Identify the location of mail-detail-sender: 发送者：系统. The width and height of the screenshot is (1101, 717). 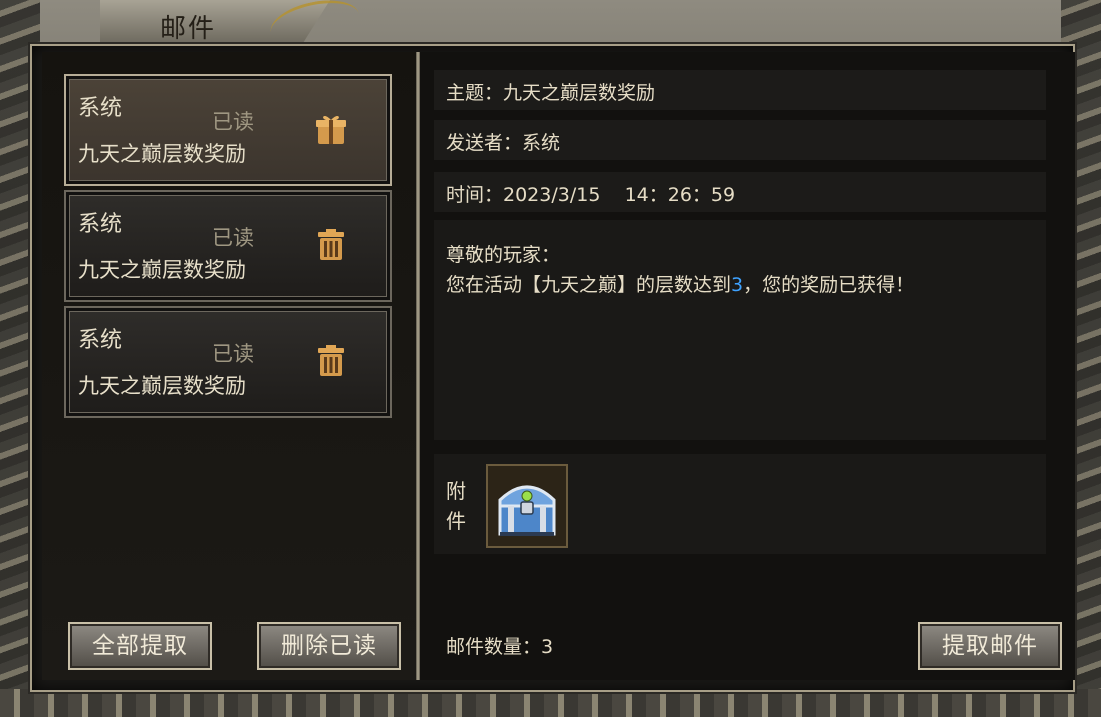
(503, 143).